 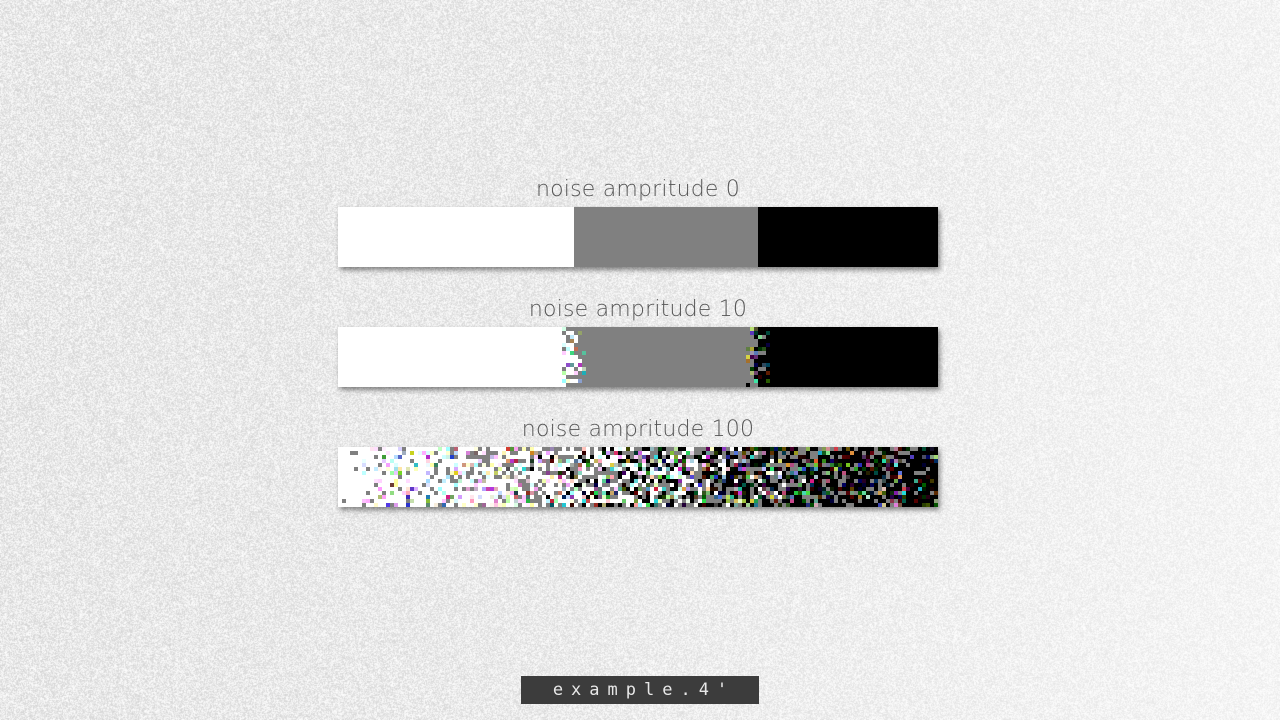 I want to click on noise-demo-label: noise ampritude 100, so click(x=638, y=429).